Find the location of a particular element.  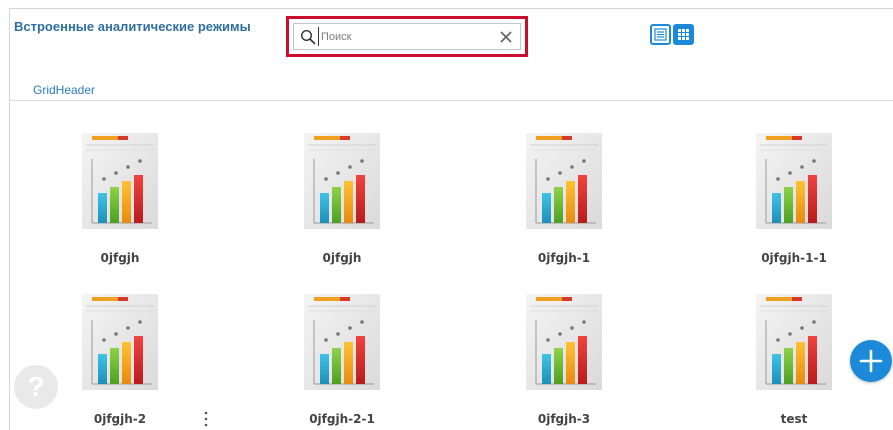

report-name: test is located at coordinates (794, 419).